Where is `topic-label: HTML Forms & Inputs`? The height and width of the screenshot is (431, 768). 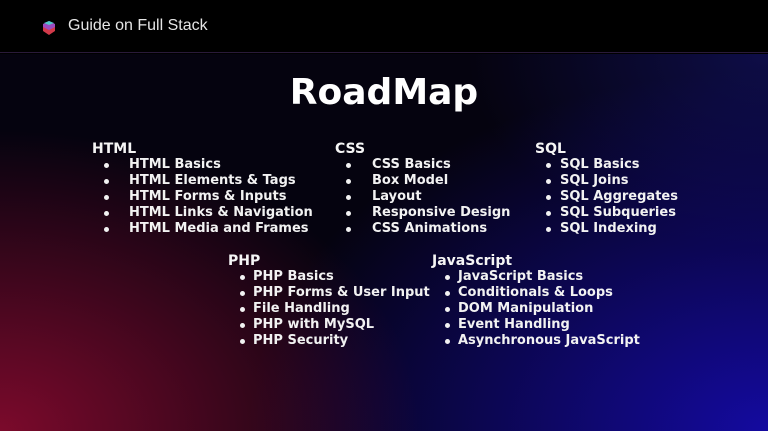 topic-label: HTML Forms & Inputs is located at coordinates (208, 196).